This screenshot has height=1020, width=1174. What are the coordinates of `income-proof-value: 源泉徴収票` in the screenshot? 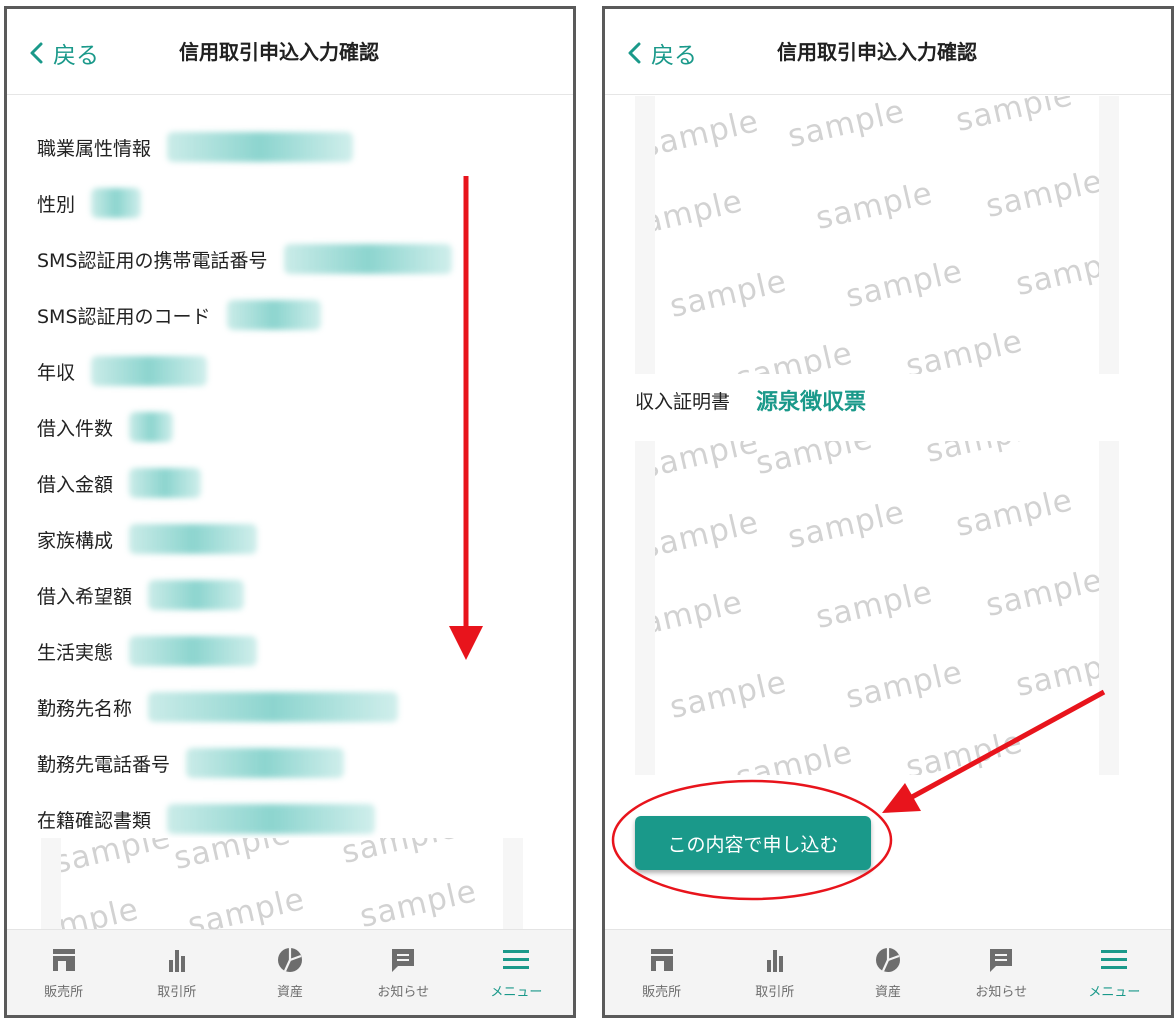 It's located at (811, 402).